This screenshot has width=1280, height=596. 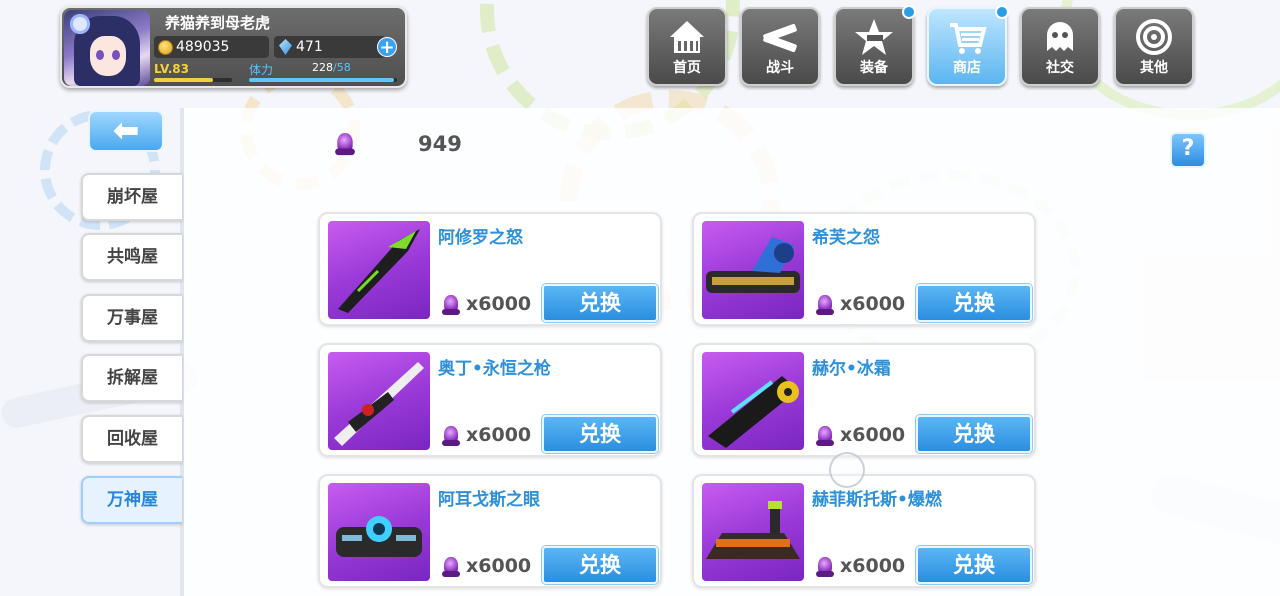 I want to click on hair-flower-icon, so click(x=80, y=24).